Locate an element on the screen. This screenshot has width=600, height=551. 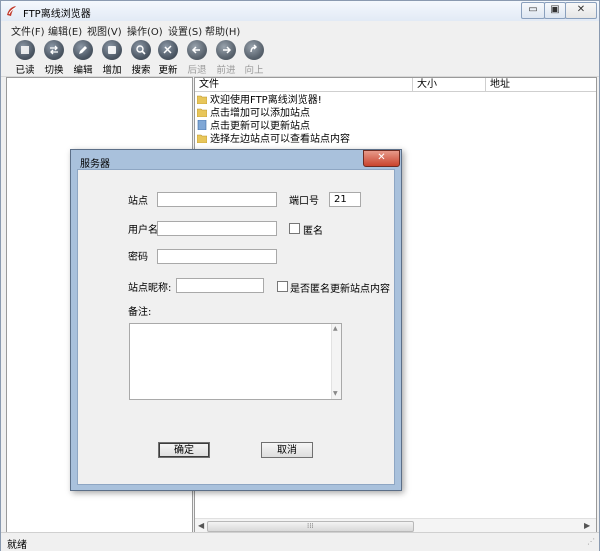
toolbar-label: 已读 is located at coordinates (25, 70).